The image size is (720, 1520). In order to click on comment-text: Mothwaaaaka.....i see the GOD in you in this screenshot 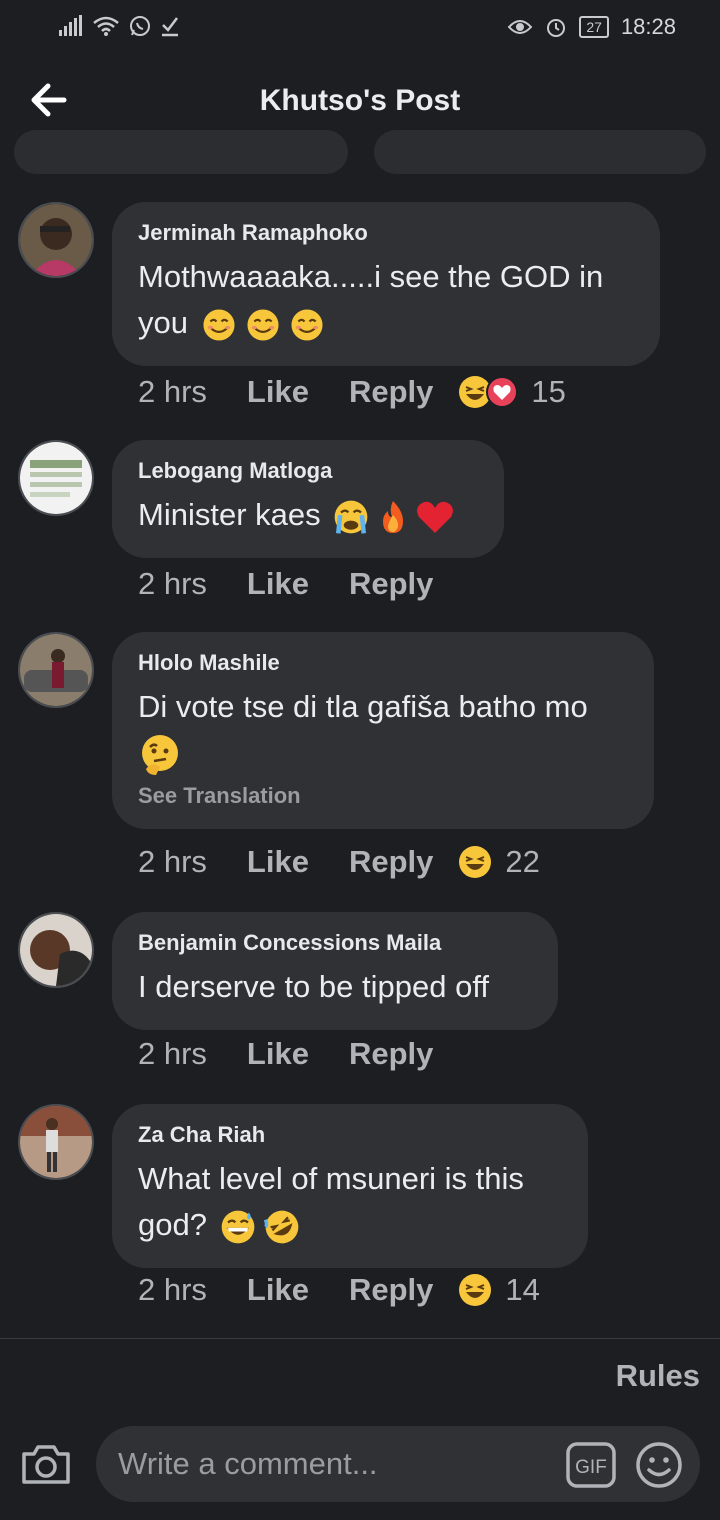, I will do `click(385, 300)`.